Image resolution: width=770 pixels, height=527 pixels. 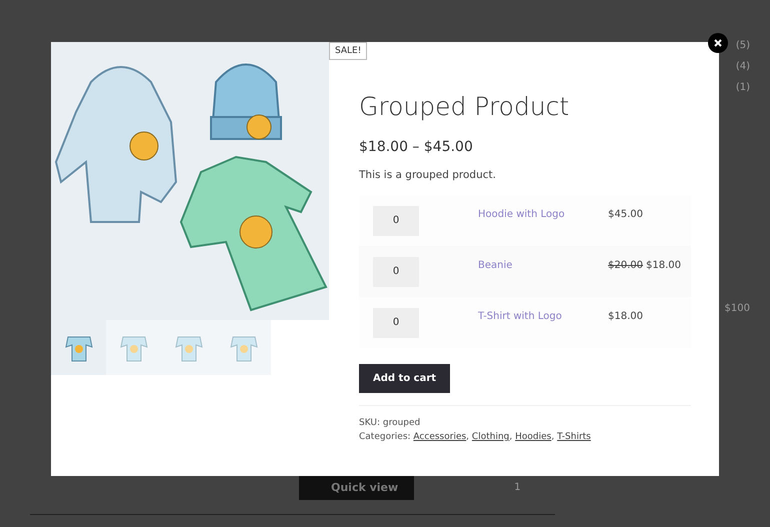 I want to click on price-filter-max: $100, so click(x=737, y=308).